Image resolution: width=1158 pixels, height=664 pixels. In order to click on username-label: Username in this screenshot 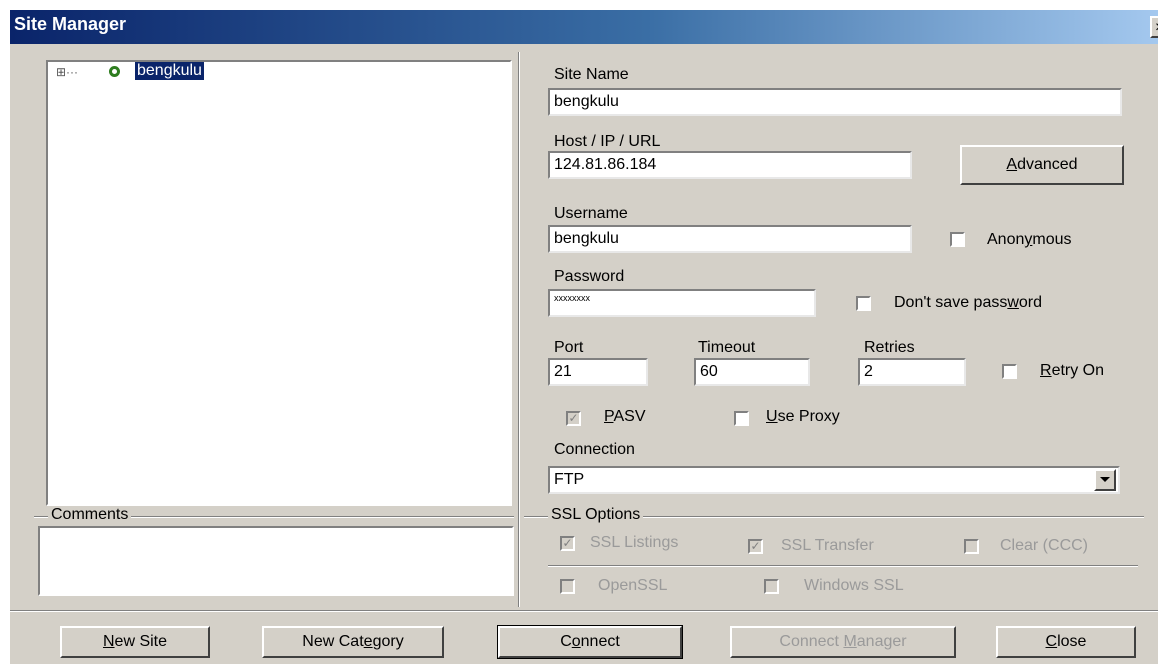, I will do `click(591, 213)`.